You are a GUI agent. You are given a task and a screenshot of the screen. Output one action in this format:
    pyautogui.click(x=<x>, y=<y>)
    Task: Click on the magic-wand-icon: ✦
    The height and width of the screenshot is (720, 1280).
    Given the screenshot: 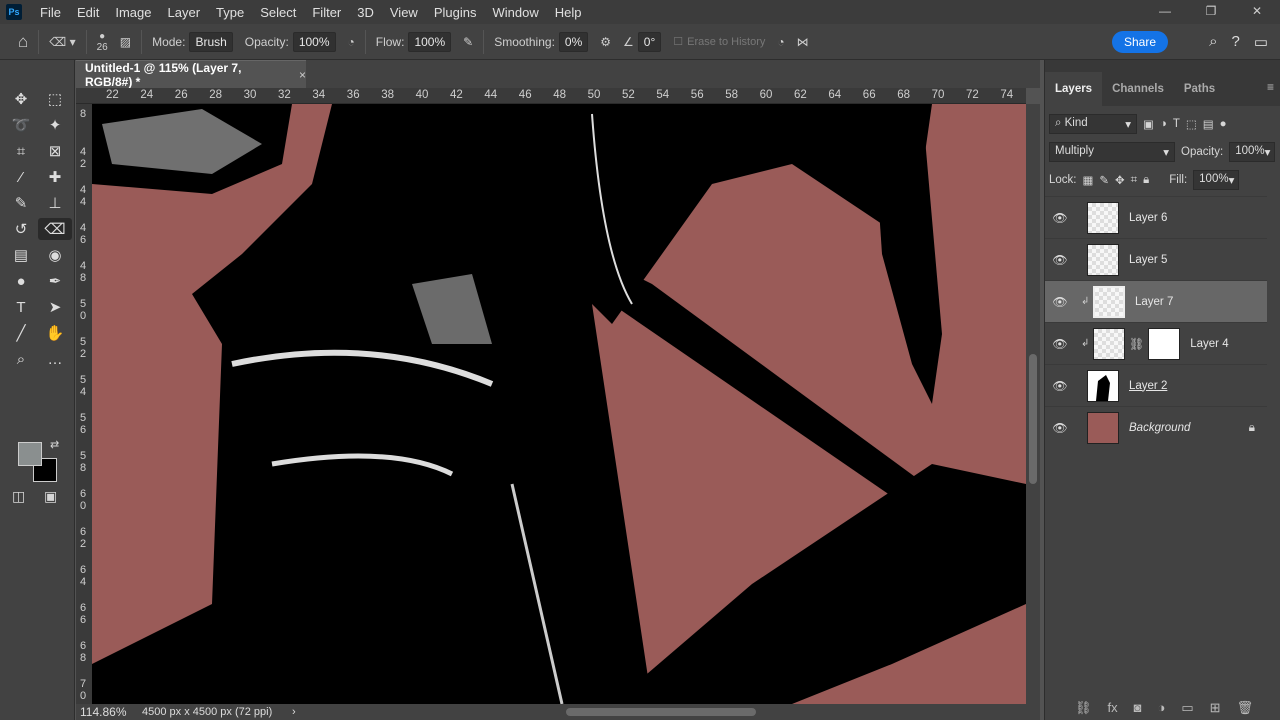 What is the action you would take?
    pyautogui.click(x=55, y=125)
    